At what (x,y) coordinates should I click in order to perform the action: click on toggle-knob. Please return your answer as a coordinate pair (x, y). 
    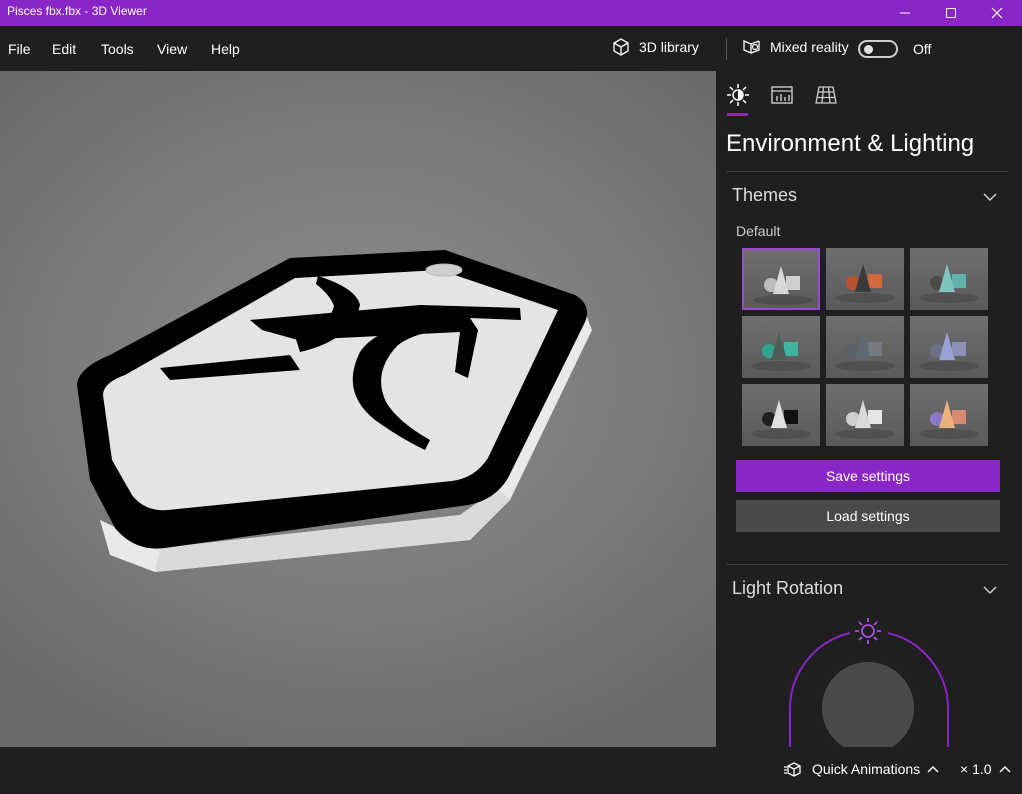
    Looking at the image, I should click on (868, 49).